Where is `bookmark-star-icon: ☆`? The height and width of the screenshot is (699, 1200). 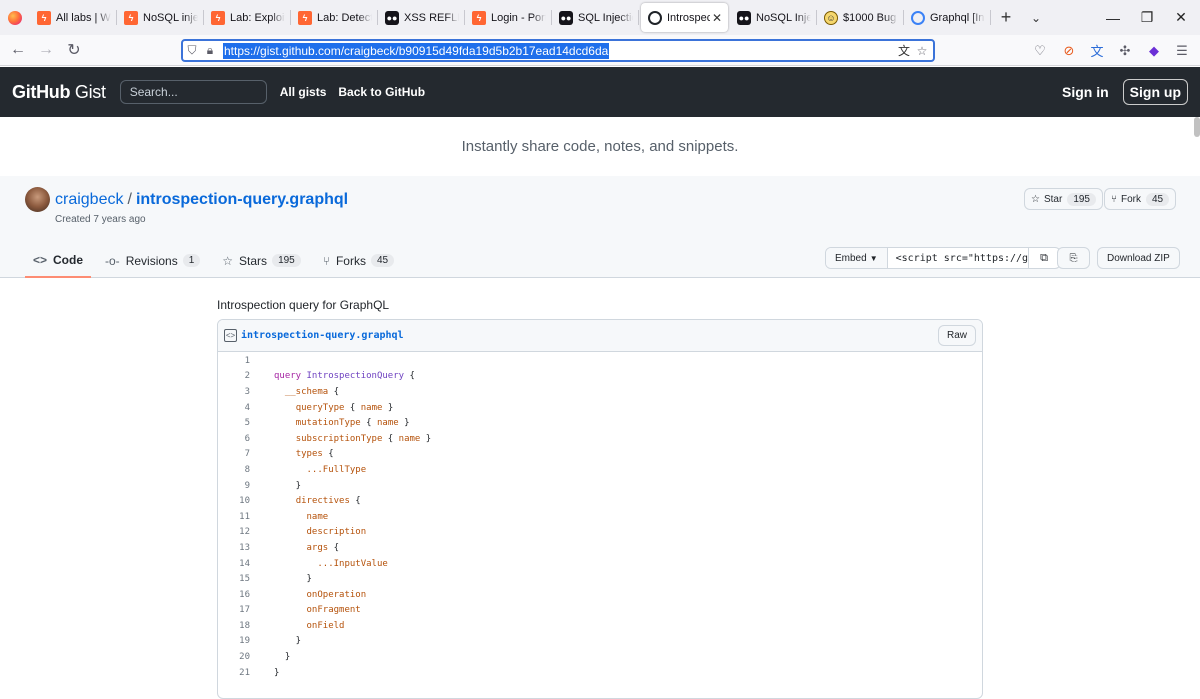
bookmark-star-icon: ☆ is located at coordinates (922, 51).